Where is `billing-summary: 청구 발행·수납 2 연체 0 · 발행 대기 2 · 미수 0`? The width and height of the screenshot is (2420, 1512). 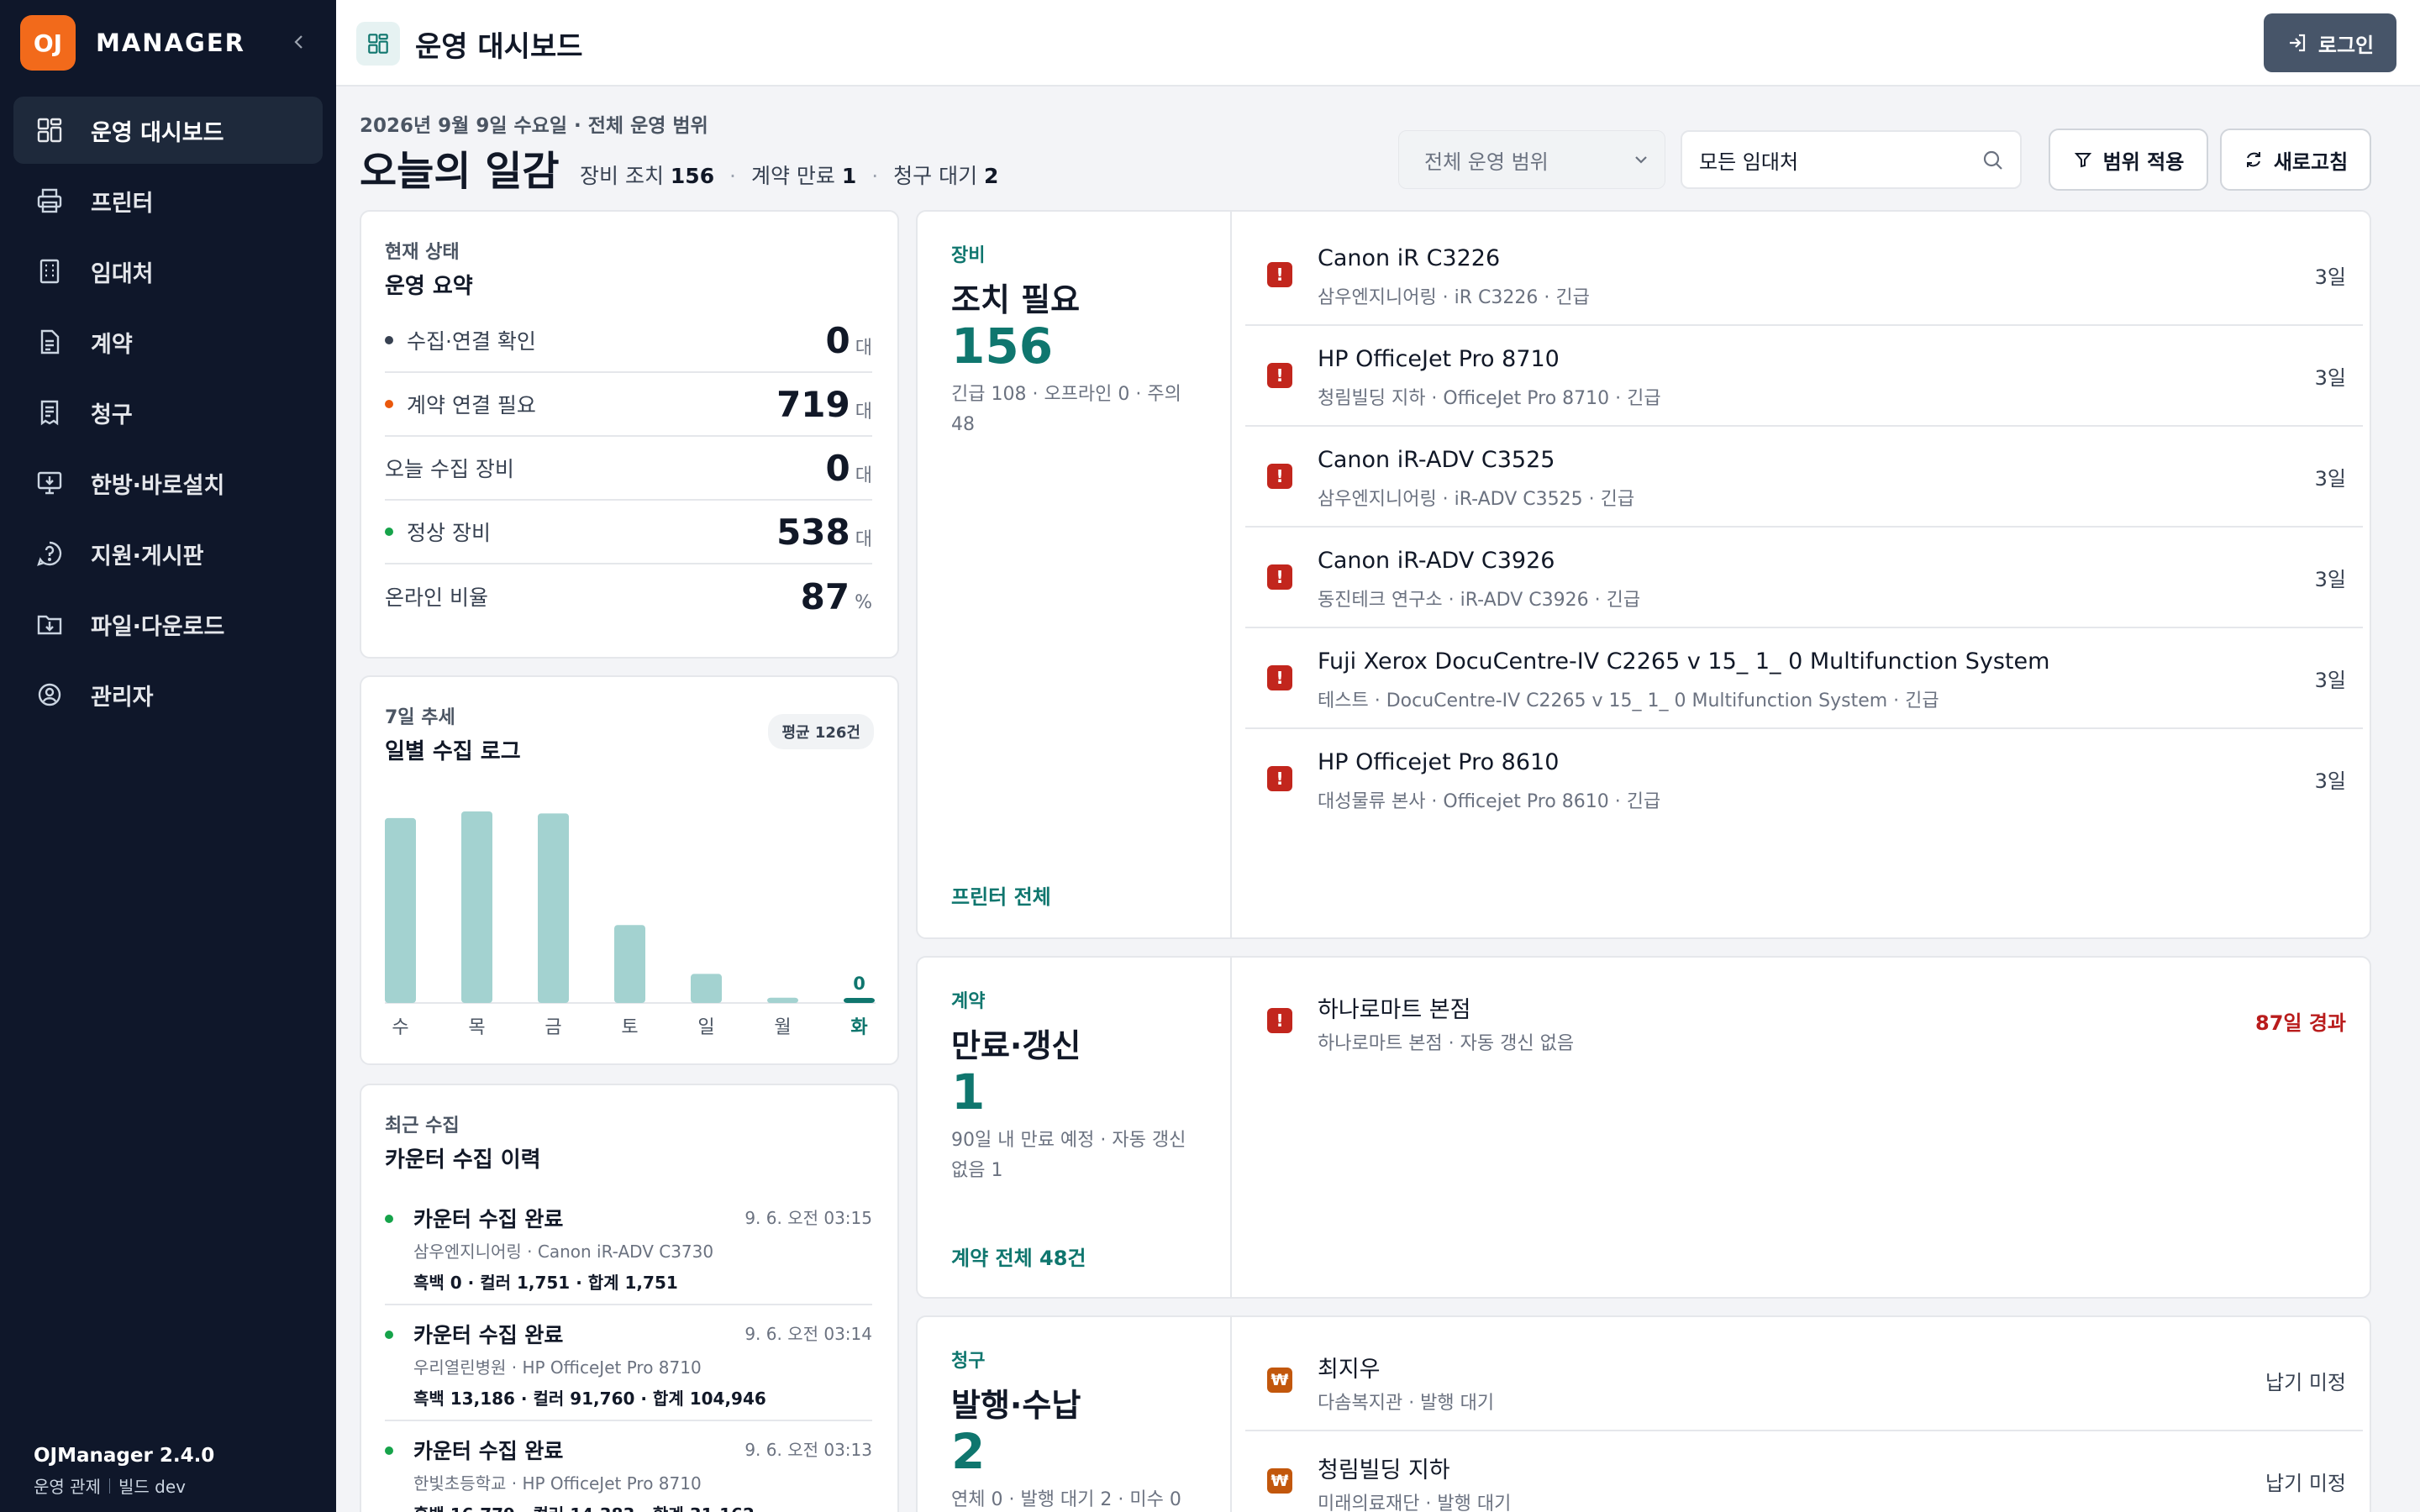 billing-summary: 청구 발행·수납 2 연체 0 · 발행 대기 2 · 미수 0 is located at coordinates (1075, 1414).